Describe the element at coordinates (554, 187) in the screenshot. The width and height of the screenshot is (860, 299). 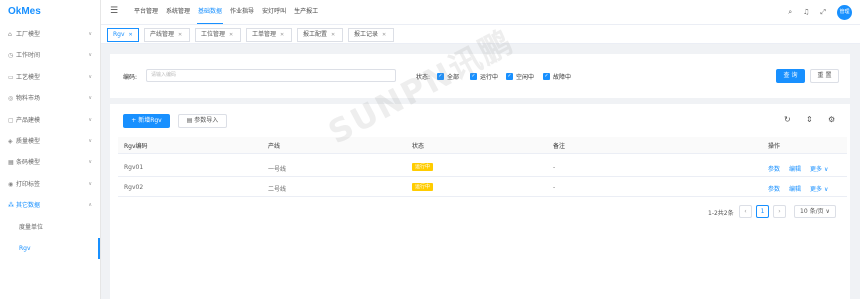
I see `cell-remark: -` at that location.